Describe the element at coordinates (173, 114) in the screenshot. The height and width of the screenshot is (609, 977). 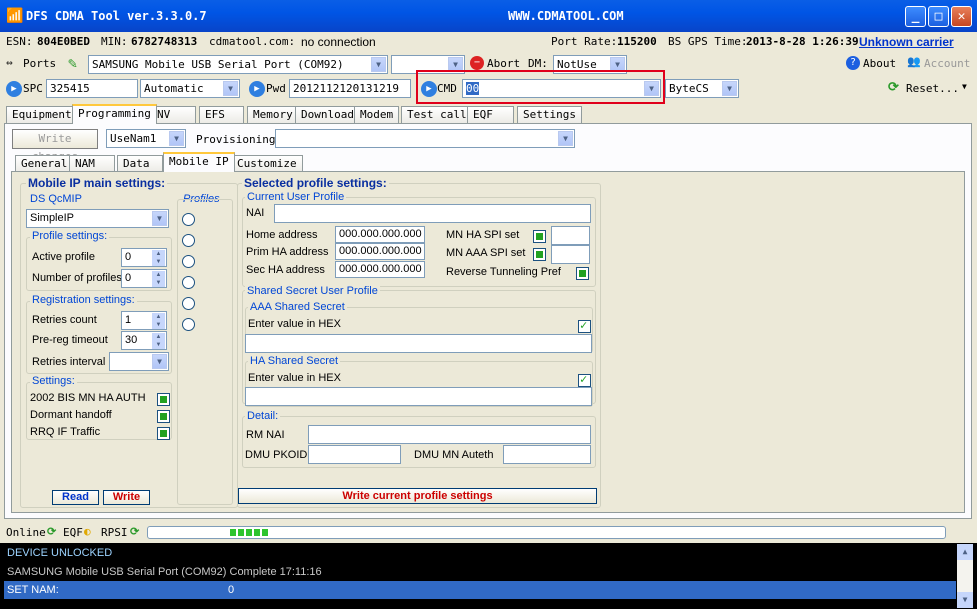
I see `tab-nv: NV` at that location.